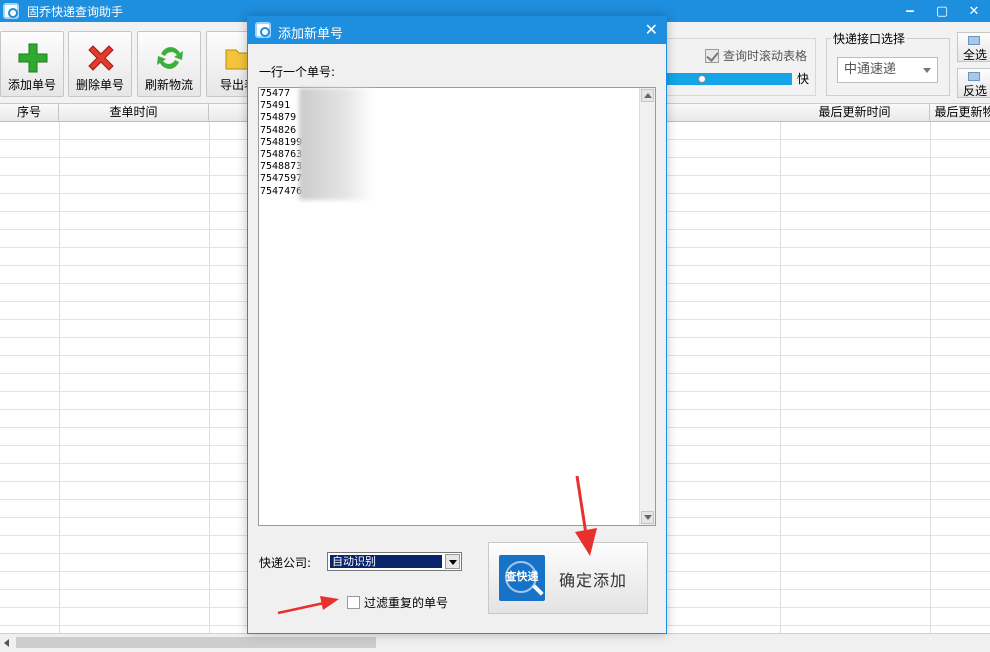  What do you see at coordinates (457, 30) in the screenshot?
I see `dialog-title-bar: 添加新单号 ✕` at bounding box center [457, 30].